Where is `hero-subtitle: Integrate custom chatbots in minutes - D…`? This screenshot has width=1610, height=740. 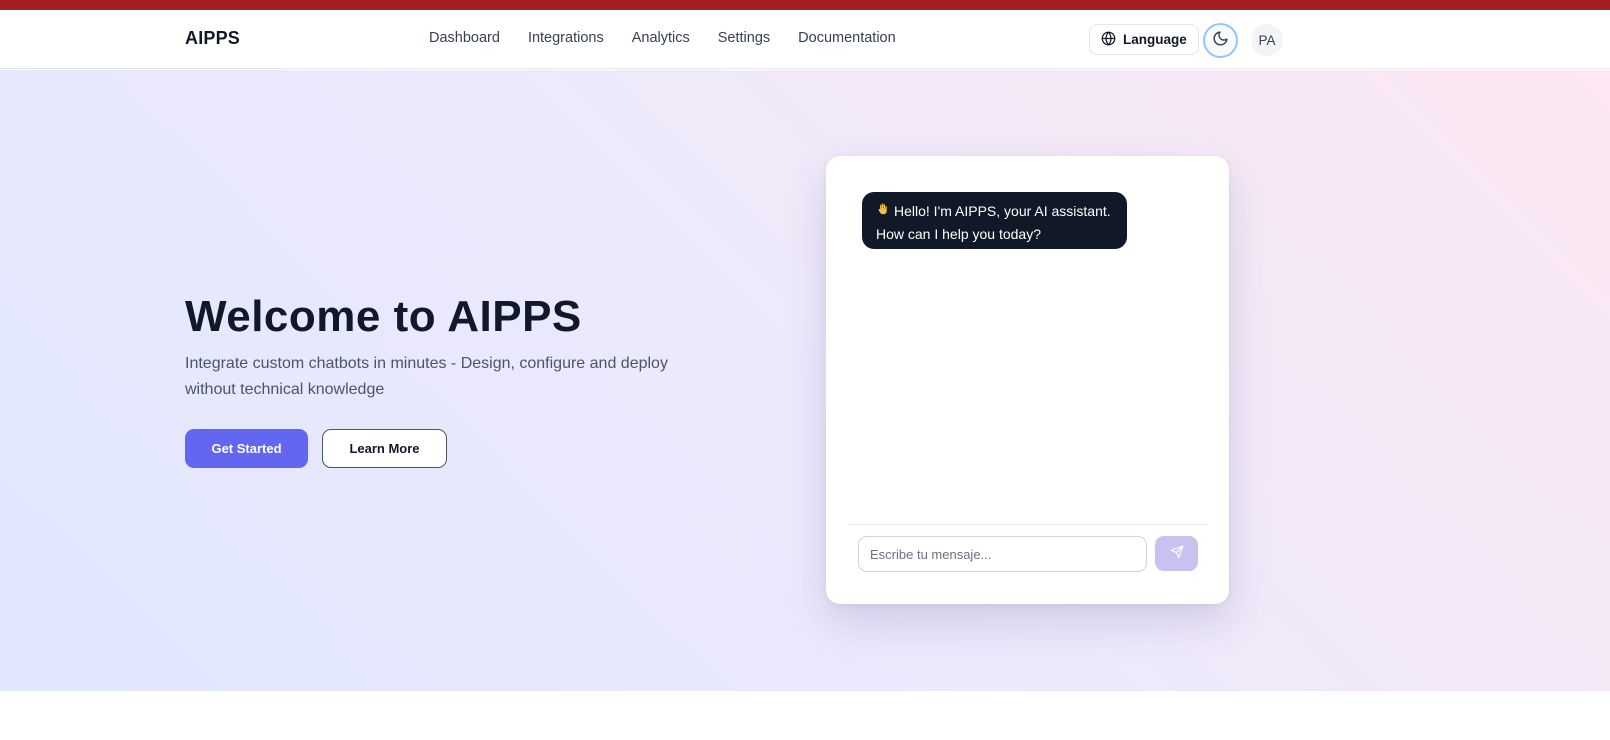
hero-subtitle: Integrate custom chatbots in minutes - D… is located at coordinates (426, 376).